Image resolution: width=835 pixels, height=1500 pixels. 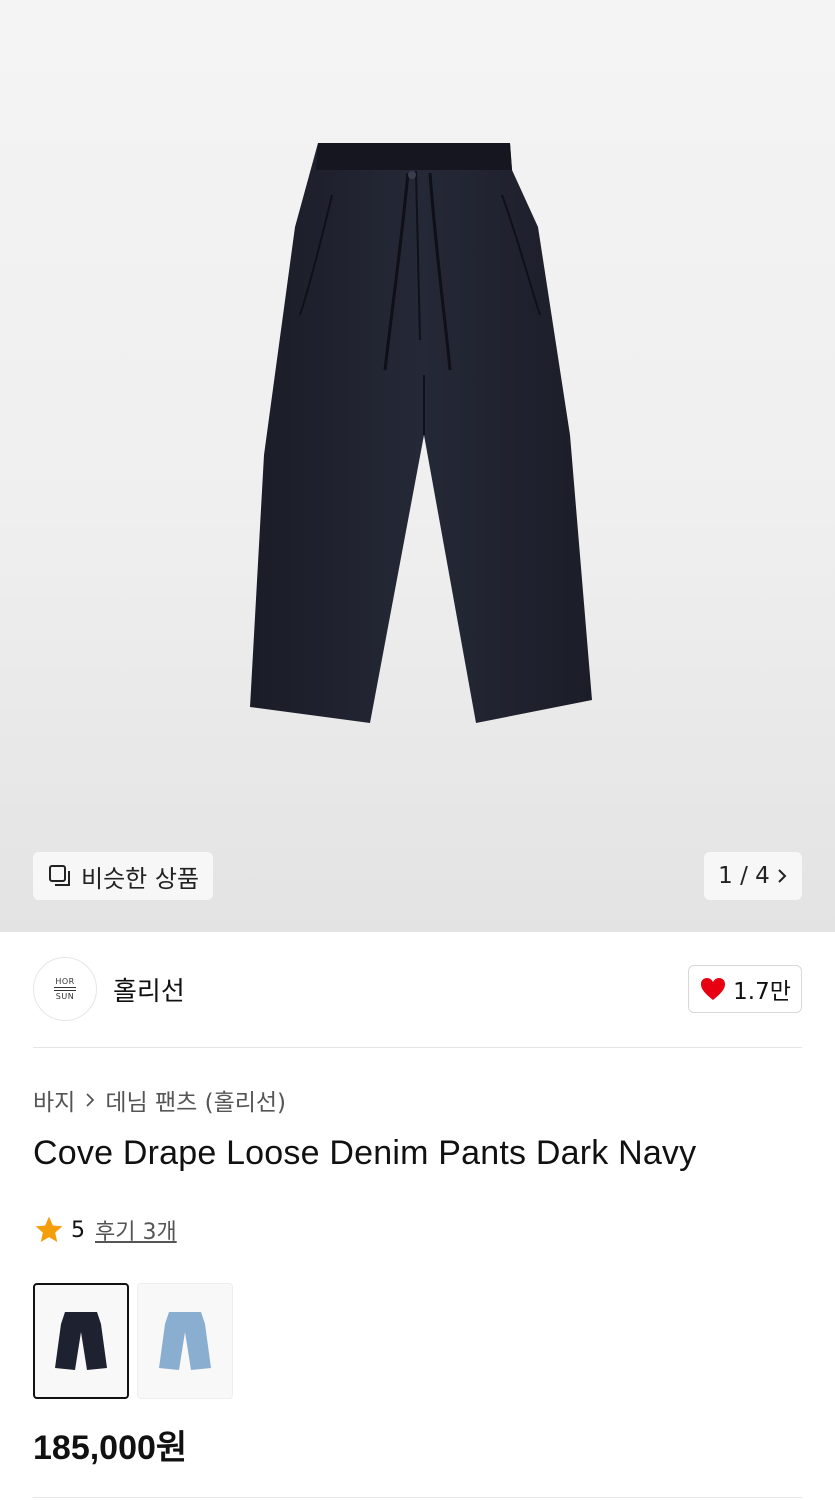 What do you see at coordinates (149, 989) in the screenshot?
I see `brand-name-link: 홀리선` at bounding box center [149, 989].